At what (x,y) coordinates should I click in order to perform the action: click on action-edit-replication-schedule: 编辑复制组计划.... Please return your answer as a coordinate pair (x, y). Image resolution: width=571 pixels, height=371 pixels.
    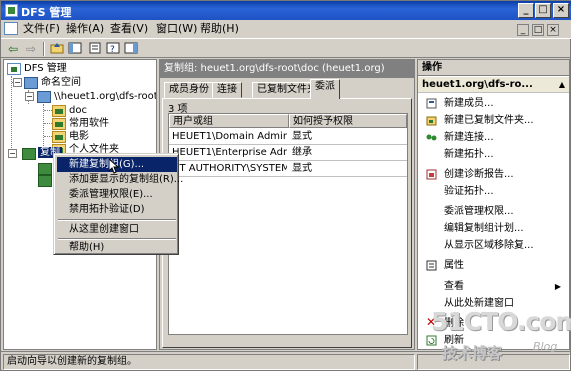
    Looking at the image, I should click on (493, 228).